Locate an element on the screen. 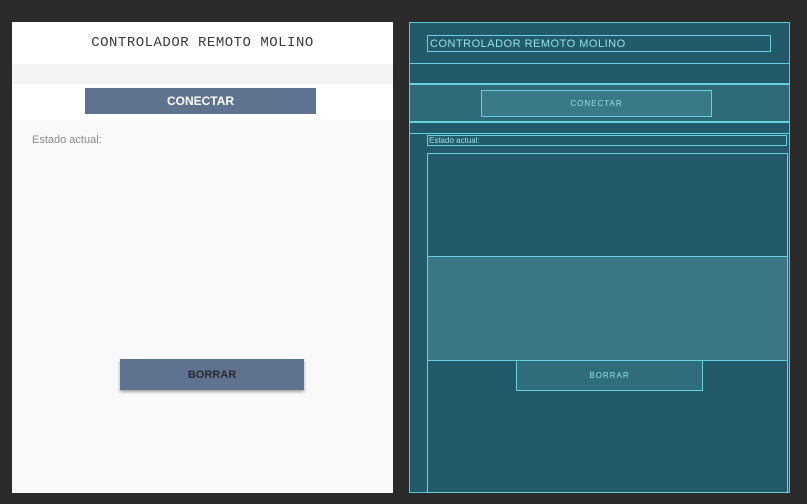 The height and width of the screenshot is (504, 807). status-label: Estado actual: is located at coordinates (67, 140).